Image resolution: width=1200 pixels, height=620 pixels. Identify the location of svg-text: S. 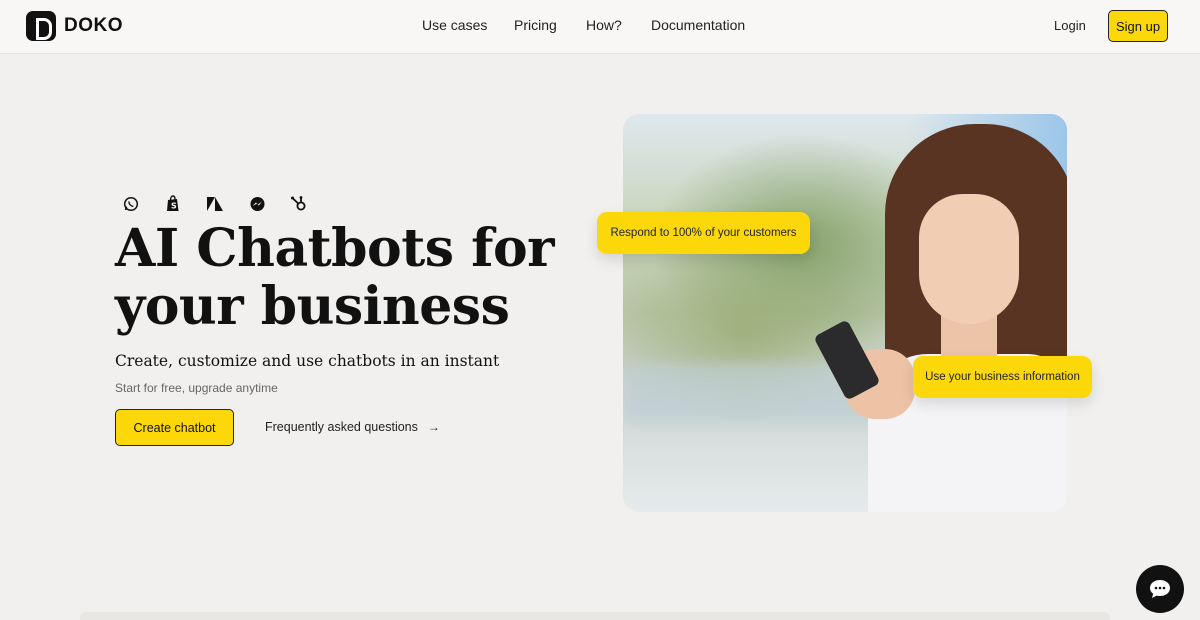
(174, 206).